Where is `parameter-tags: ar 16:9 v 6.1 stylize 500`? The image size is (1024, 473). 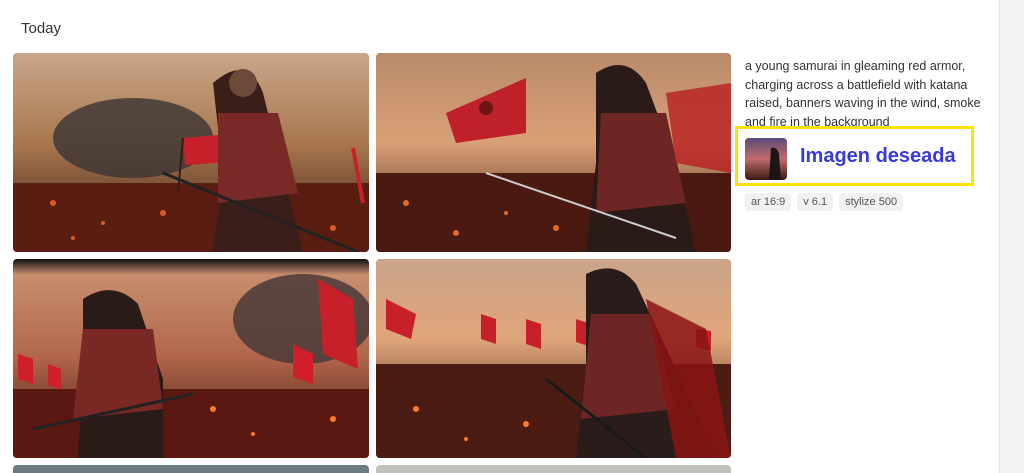
parameter-tags: ar 16:9 v 6.1 stylize 500 is located at coordinates (824, 202).